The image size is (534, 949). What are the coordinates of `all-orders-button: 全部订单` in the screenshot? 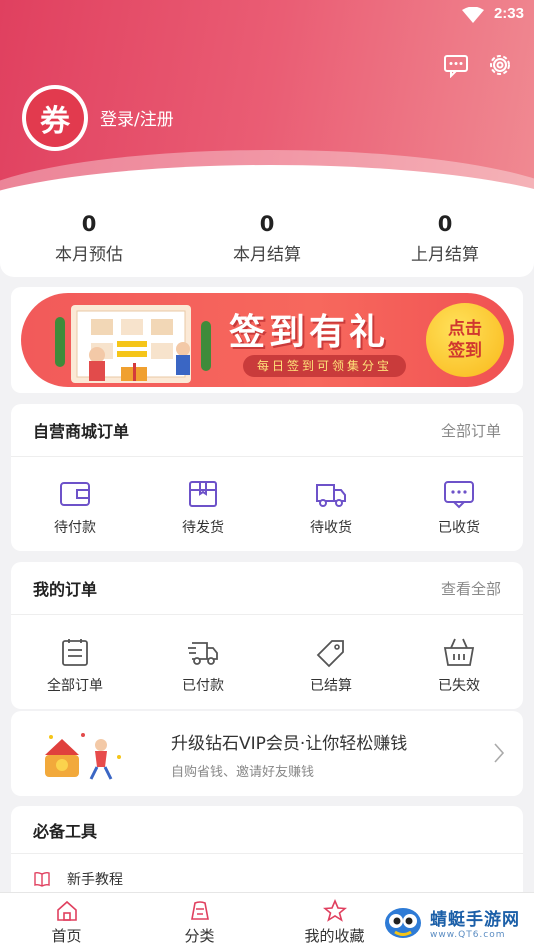 It's located at (75, 662).